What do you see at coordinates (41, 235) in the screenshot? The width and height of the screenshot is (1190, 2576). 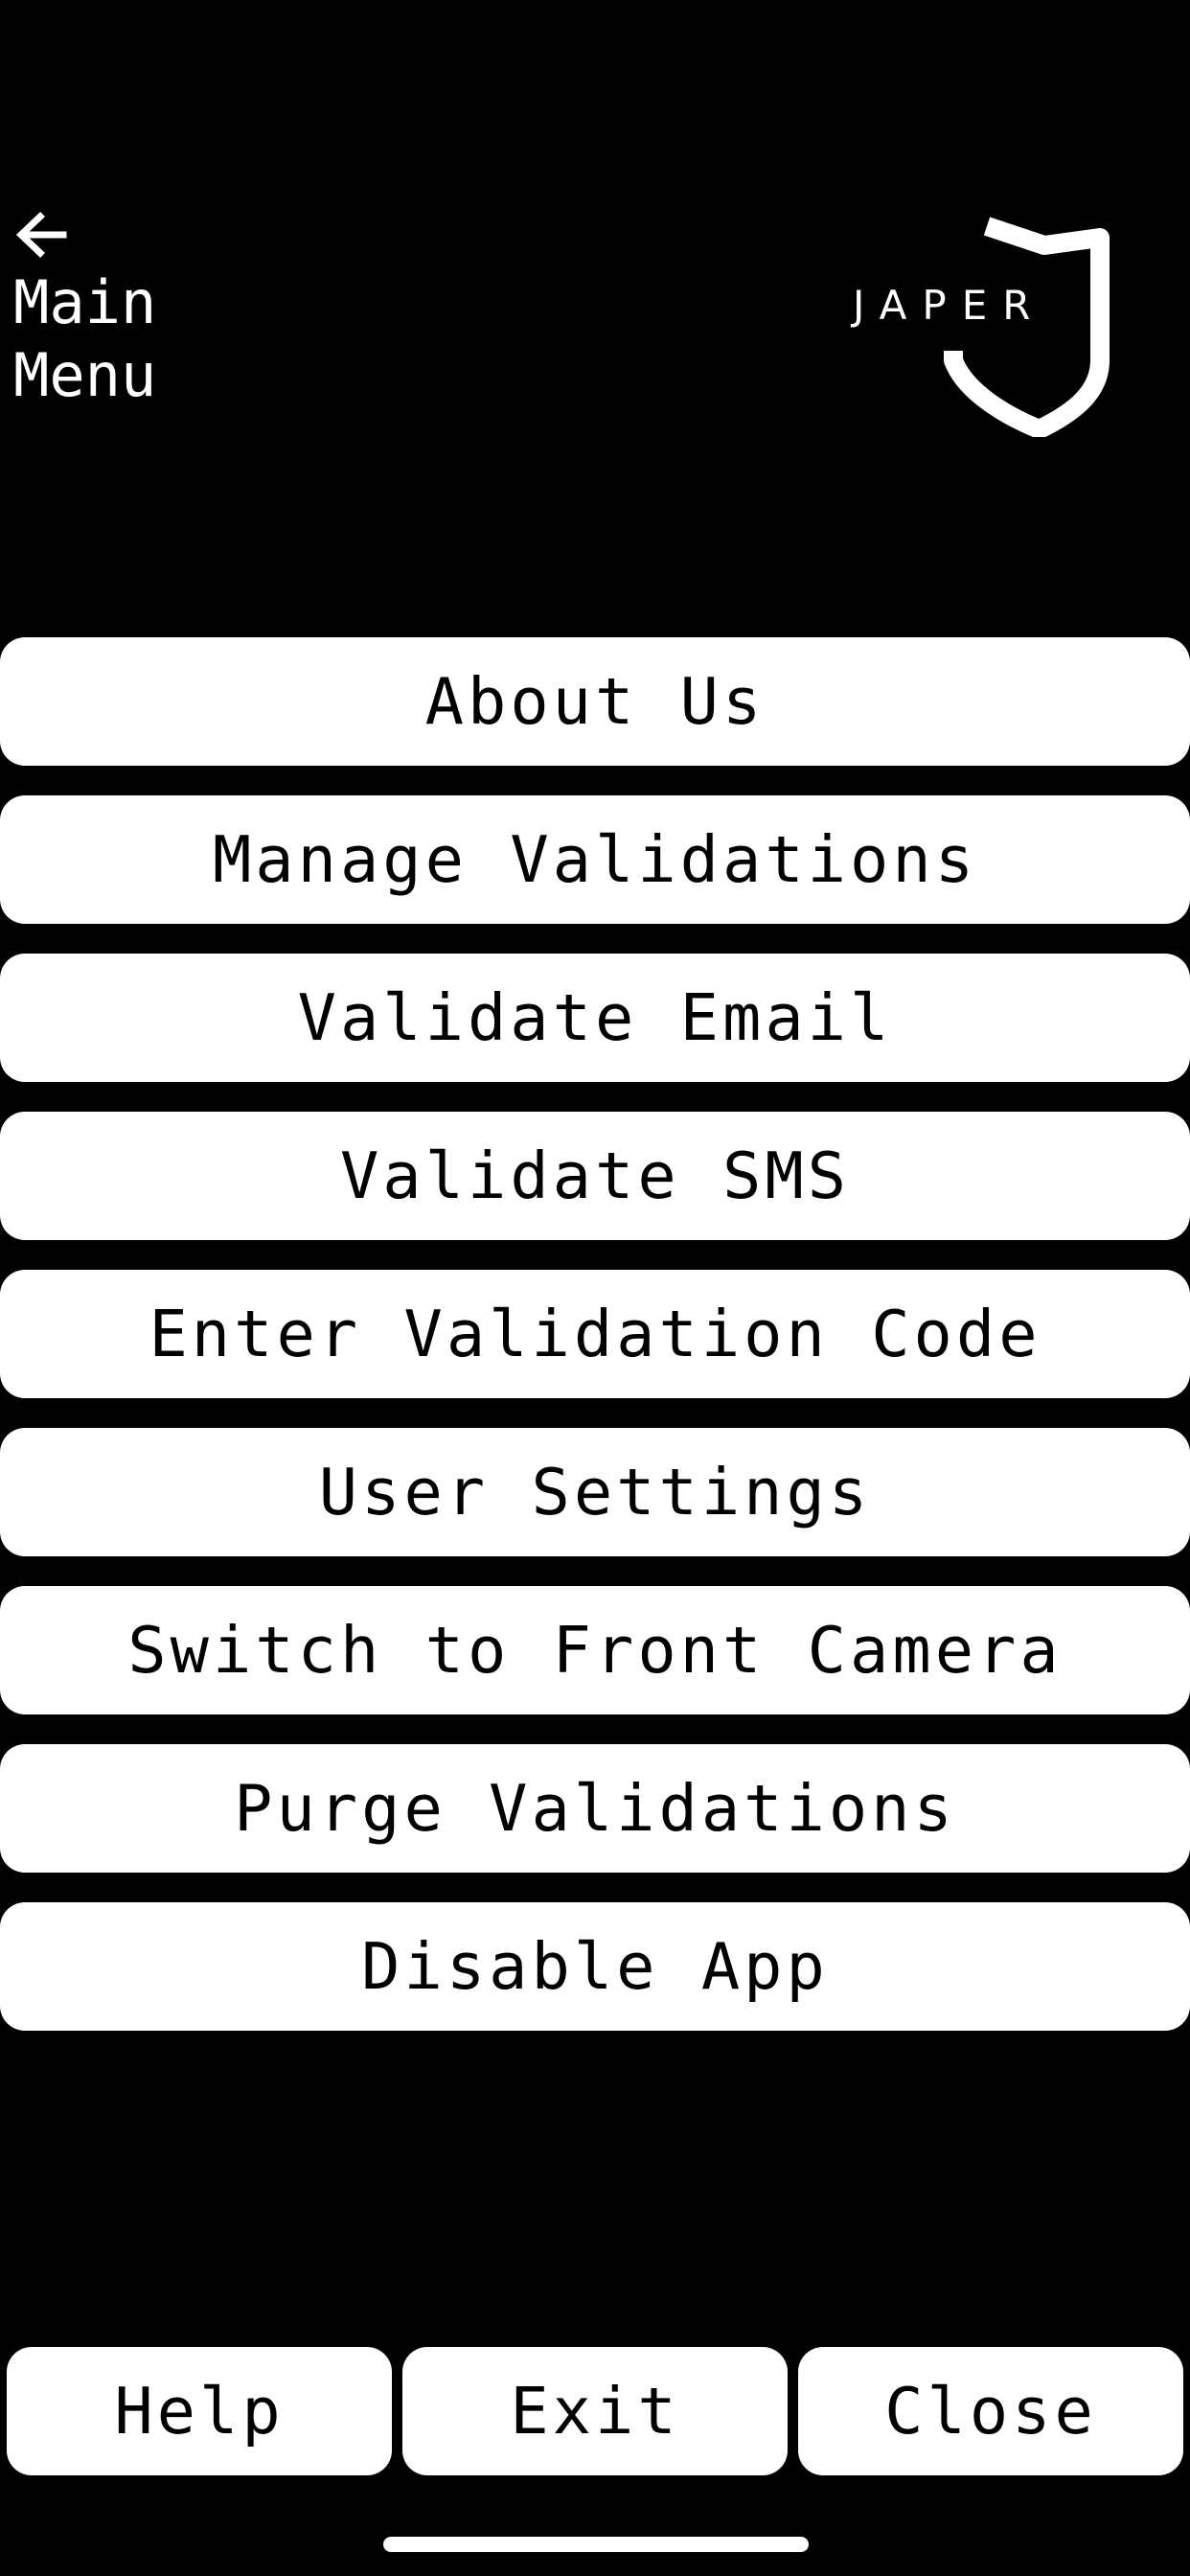 I see `arrow-left-icon` at bounding box center [41, 235].